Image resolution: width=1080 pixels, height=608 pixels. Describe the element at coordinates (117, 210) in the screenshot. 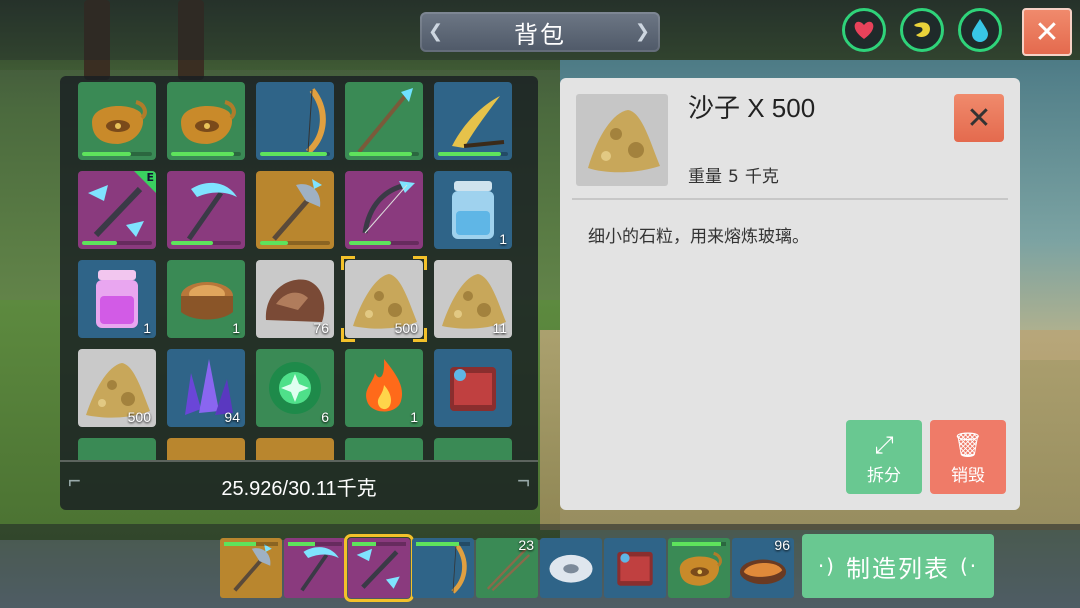

I see `inventory-slot: E` at that location.